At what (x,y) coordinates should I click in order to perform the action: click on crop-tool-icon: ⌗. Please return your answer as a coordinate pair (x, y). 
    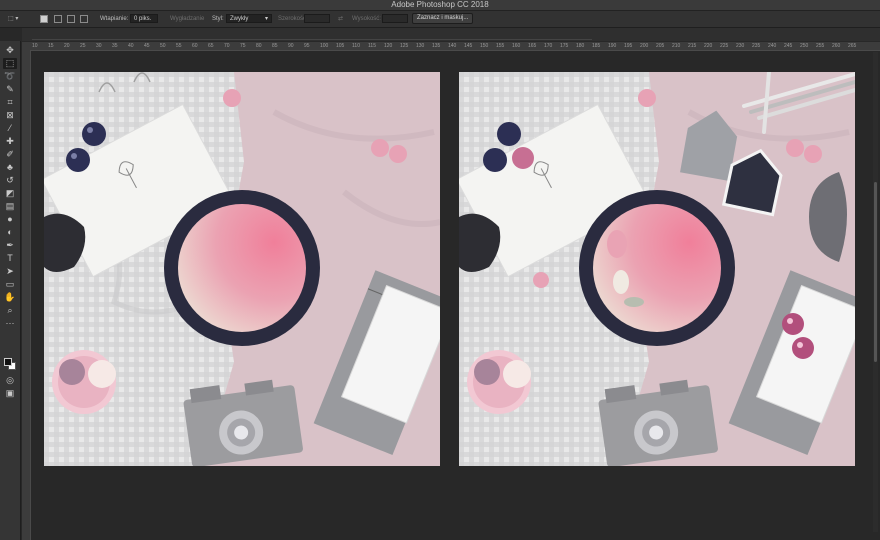
    Looking at the image, I should click on (10, 102).